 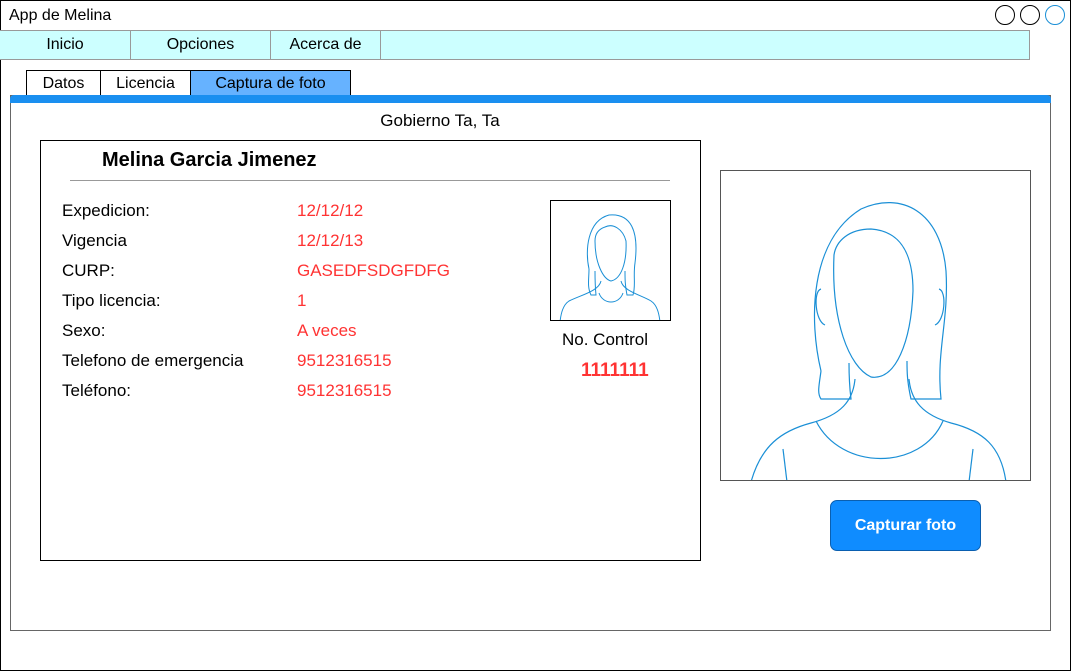 I want to click on control-number-value: 1111111, so click(x=615, y=370).